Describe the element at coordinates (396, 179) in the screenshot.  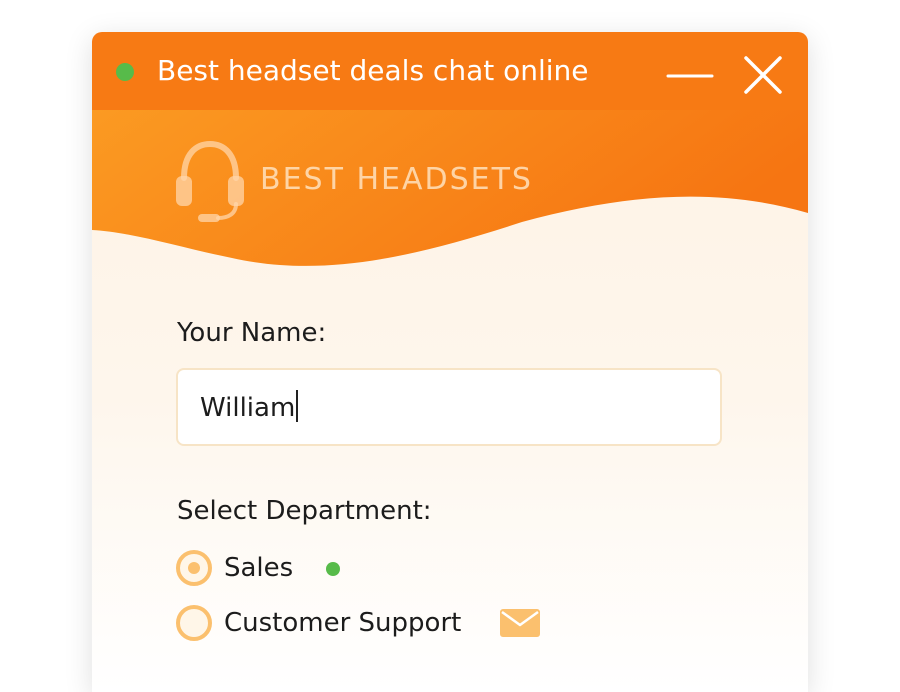
I see `brand-name: BEST HEADSETS` at that location.